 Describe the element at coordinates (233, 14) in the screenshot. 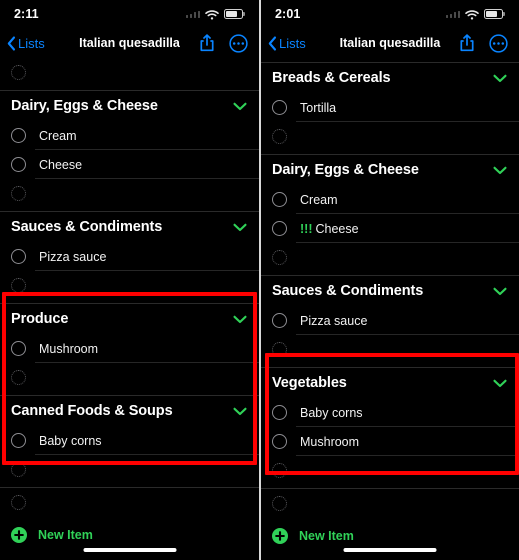

I see `battery-icon` at that location.